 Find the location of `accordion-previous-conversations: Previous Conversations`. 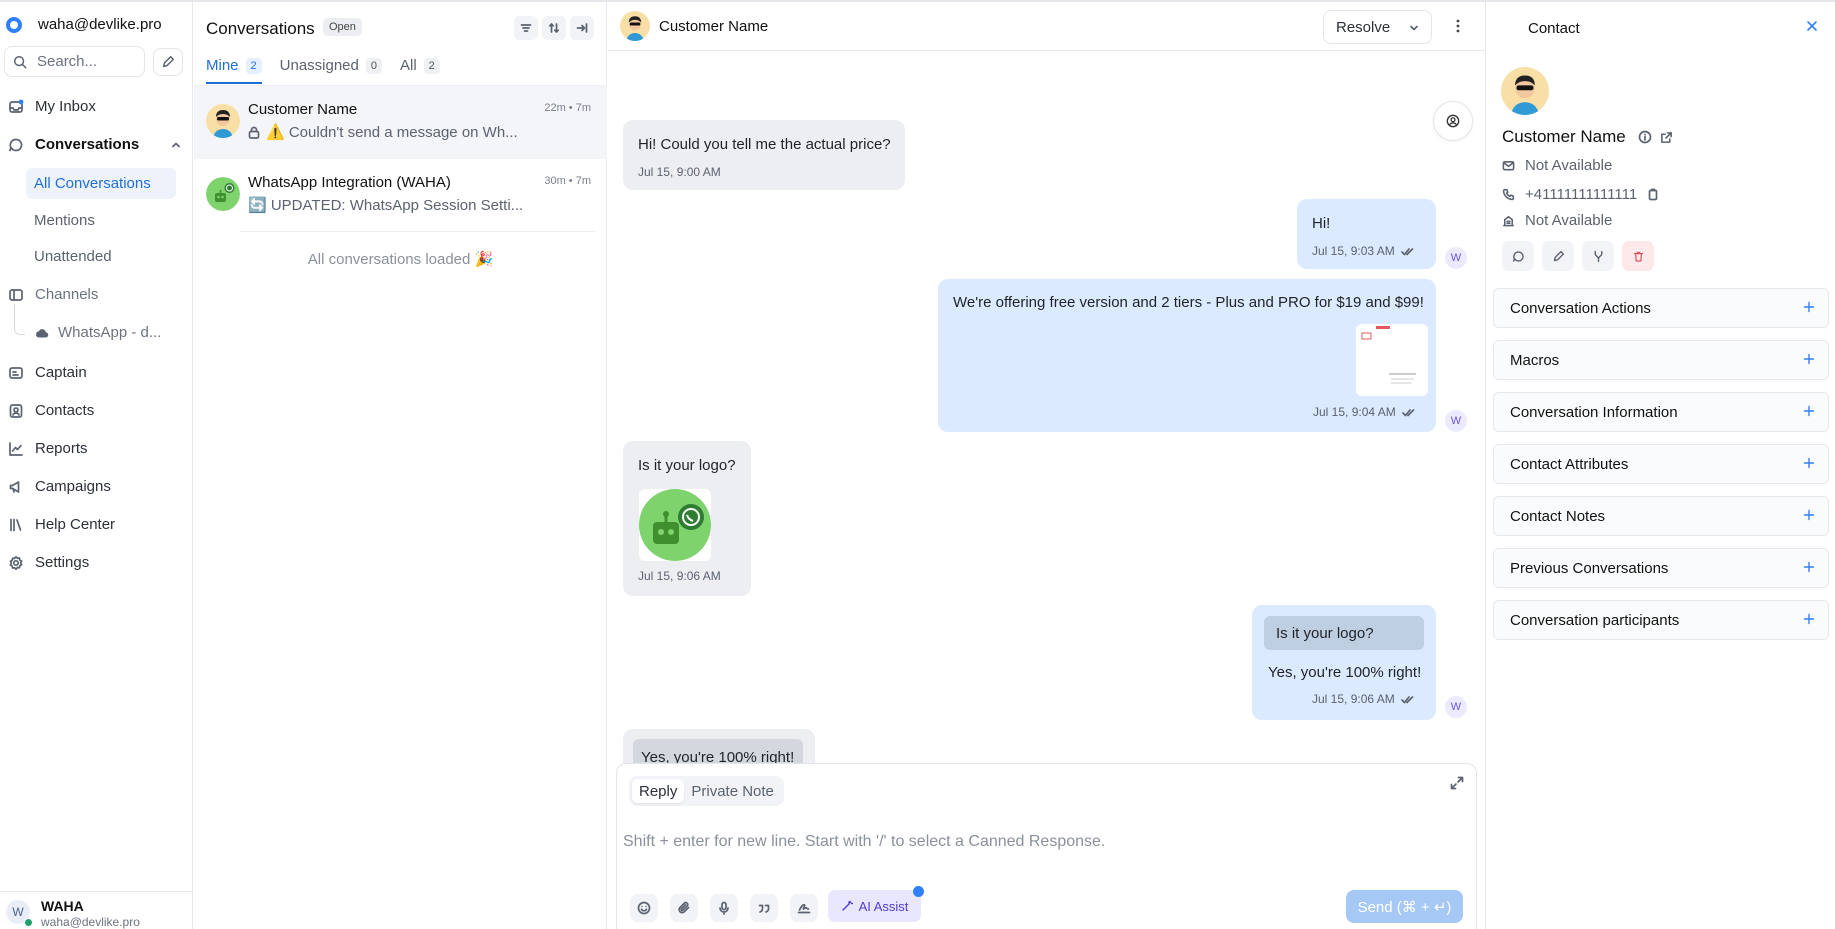

accordion-previous-conversations: Previous Conversations is located at coordinates (1661, 568).